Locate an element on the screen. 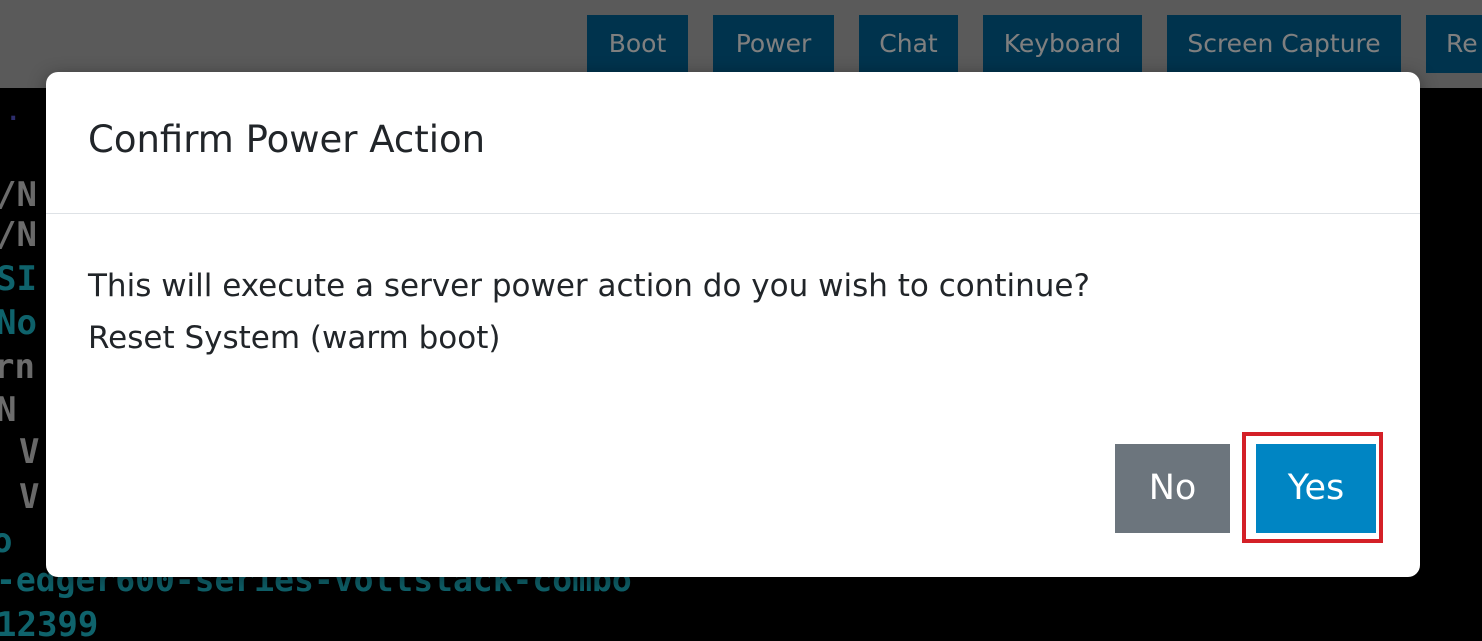 The width and height of the screenshot is (1482, 641). dialog-title: Confirm Power Action is located at coordinates (287, 139).